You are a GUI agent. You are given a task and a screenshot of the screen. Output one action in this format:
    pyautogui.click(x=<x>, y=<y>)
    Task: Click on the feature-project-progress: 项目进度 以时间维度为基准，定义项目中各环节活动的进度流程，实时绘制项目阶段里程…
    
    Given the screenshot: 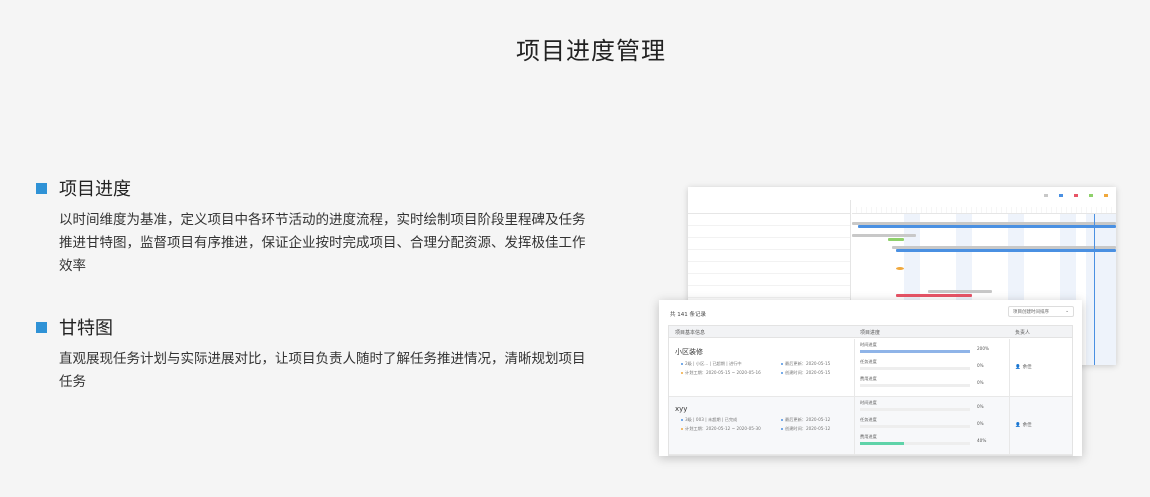 What is the action you would take?
    pyautogui.click(x=316, y=226)
    